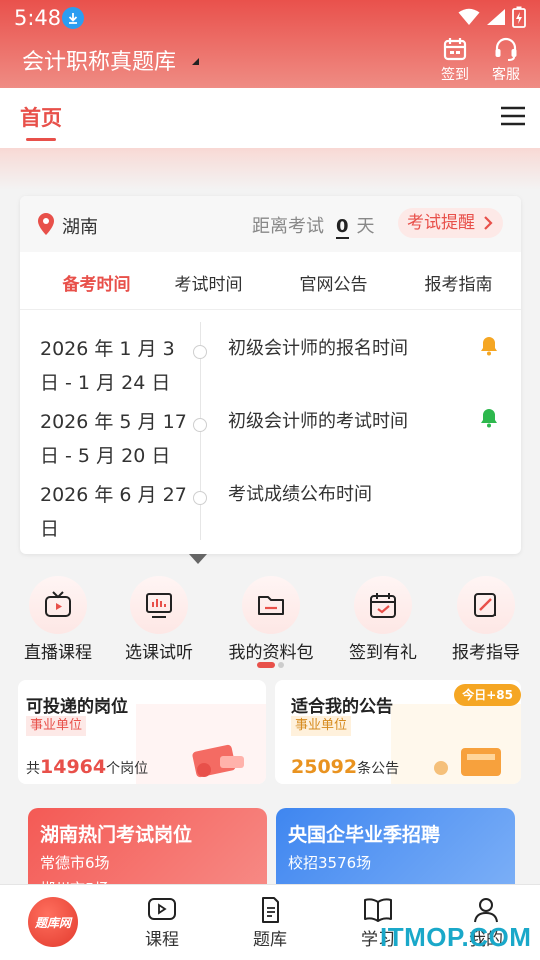 This screenshot has width=540, height=960. I want to click on status-time: 5:48, so click(38, 18).